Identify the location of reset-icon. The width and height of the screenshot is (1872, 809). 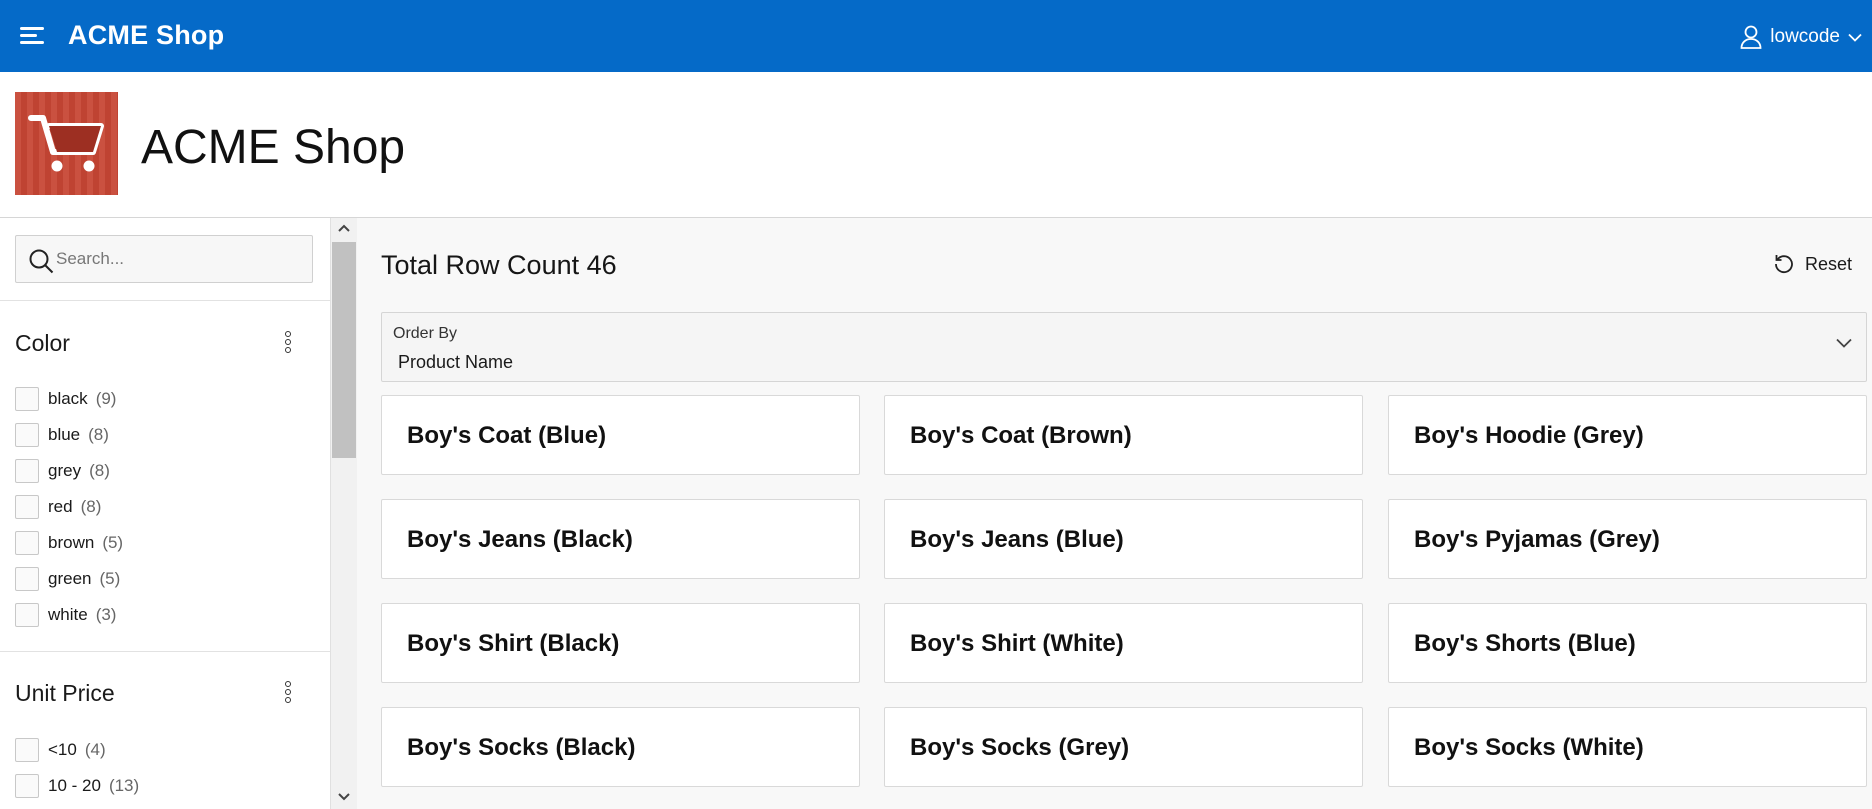
(1784, 264).